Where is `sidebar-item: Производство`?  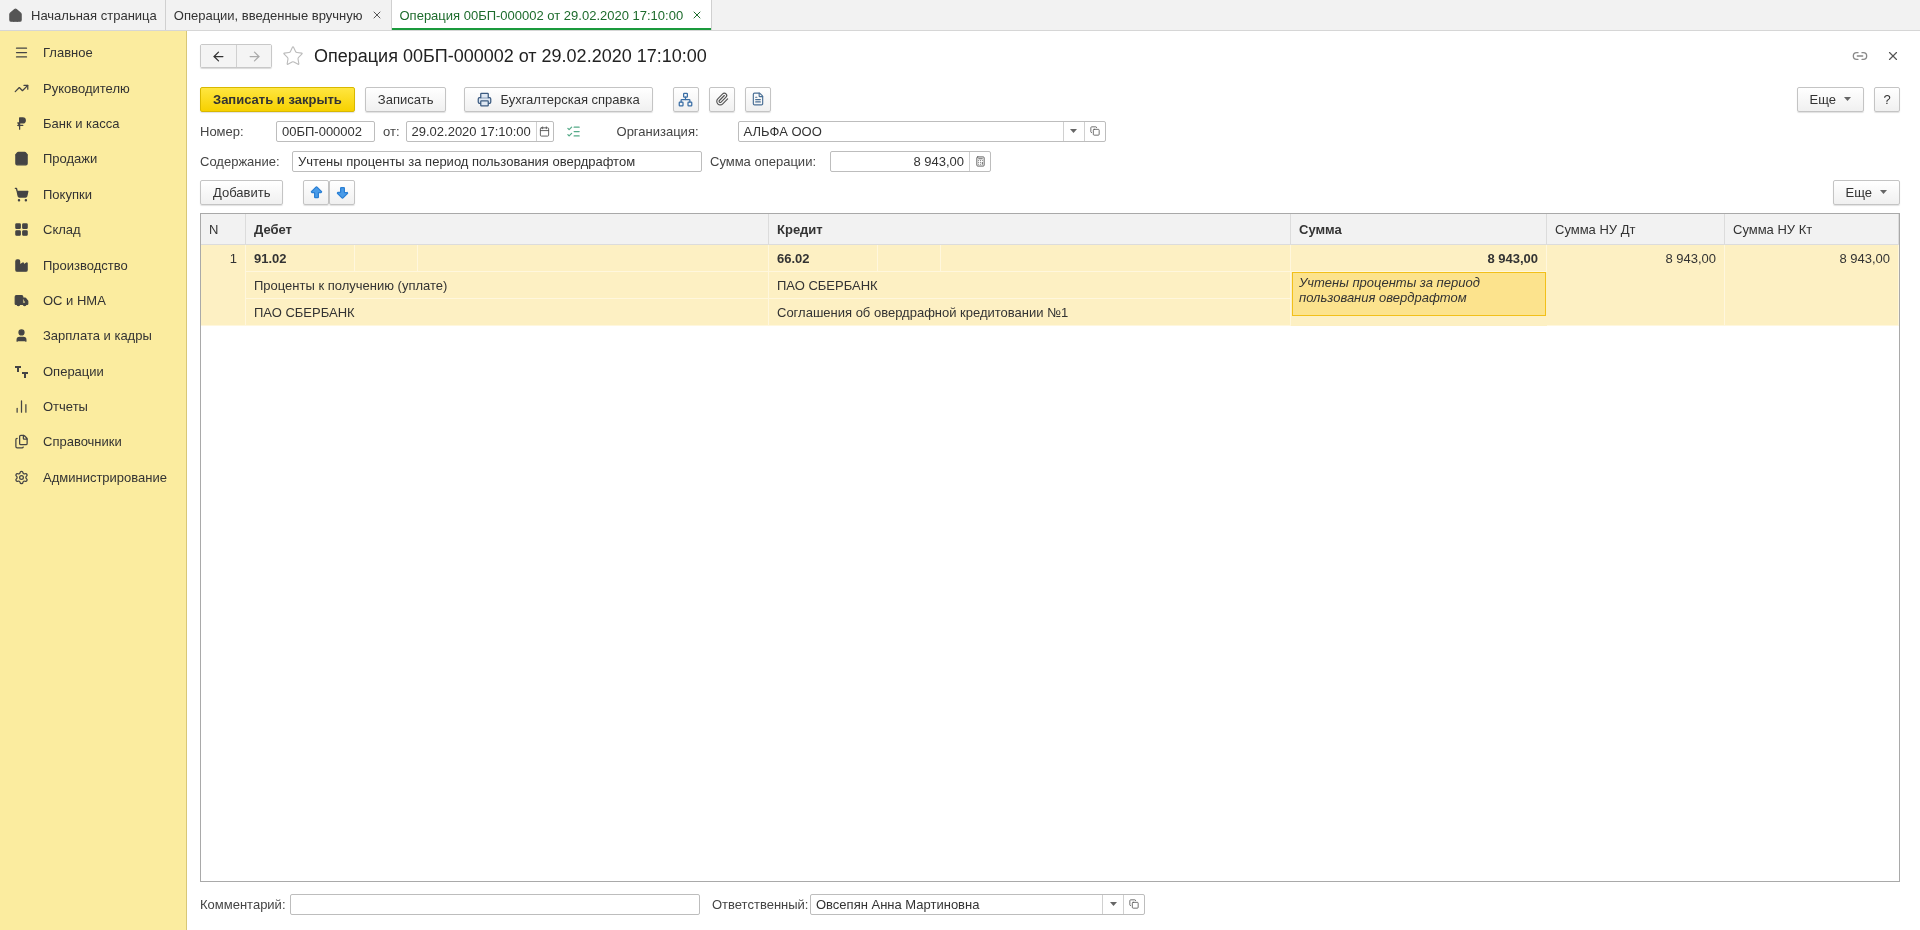 sidebar-item: Производство is located at coordinates (93, 265).